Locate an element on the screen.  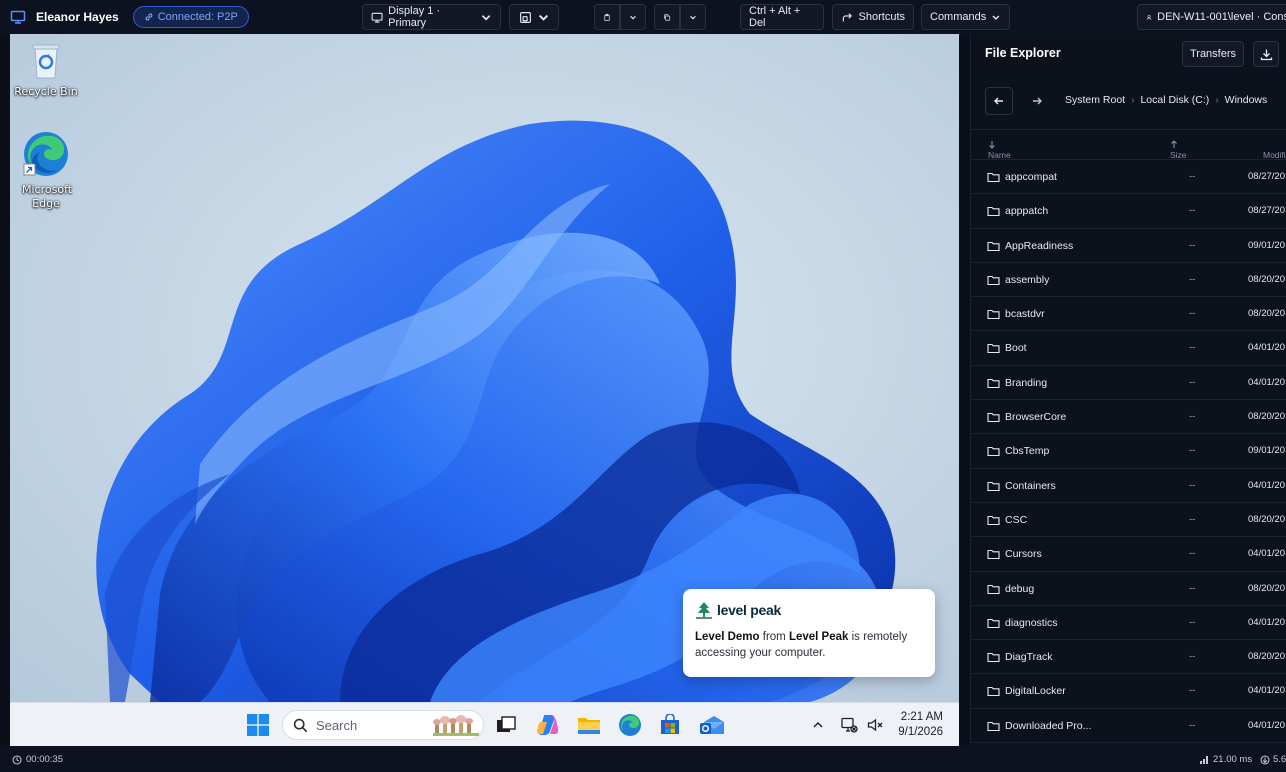
copy-menu-button is located at coordinates (693, 17).